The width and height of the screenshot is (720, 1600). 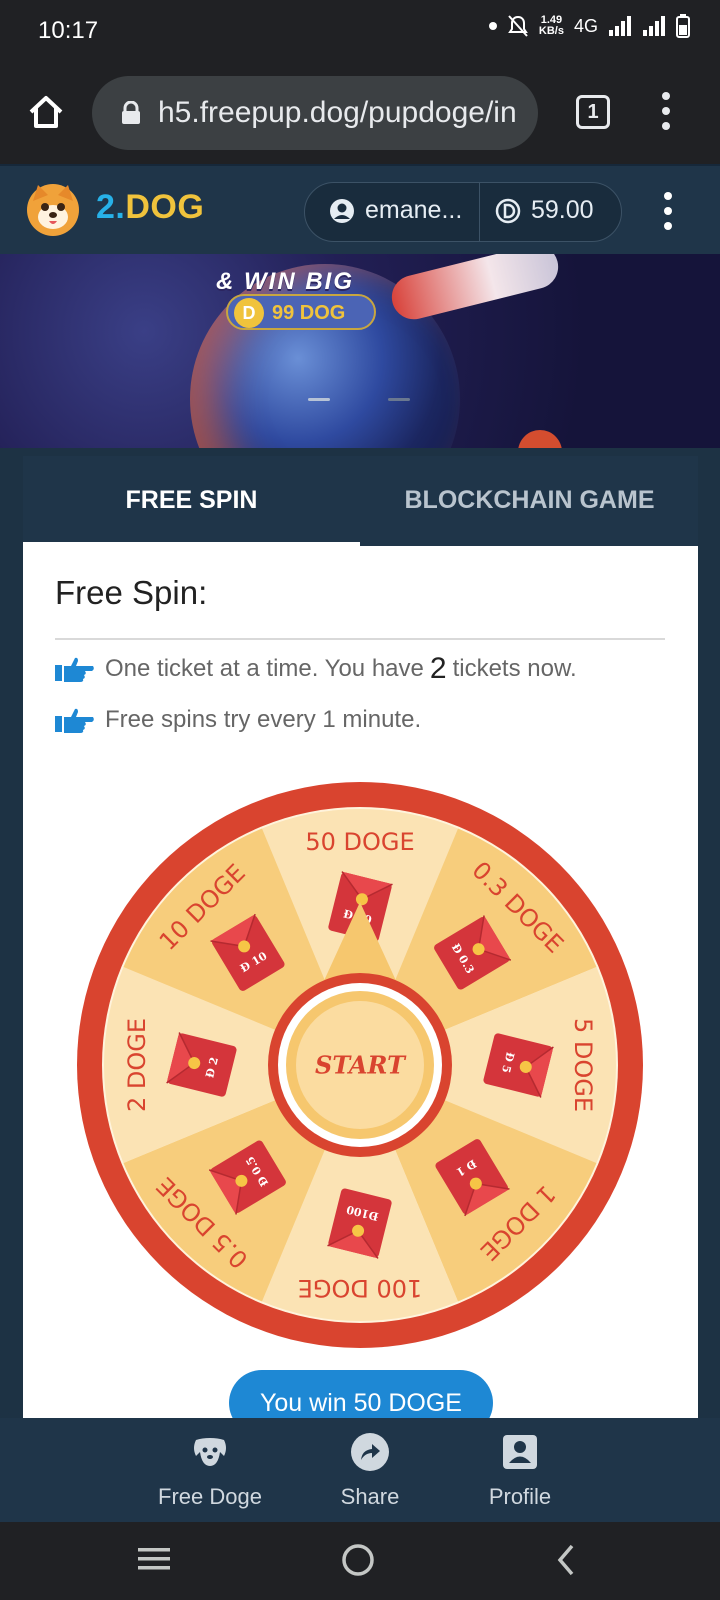 I want to click on browser-menu-icon, so click(x=666, y=112).